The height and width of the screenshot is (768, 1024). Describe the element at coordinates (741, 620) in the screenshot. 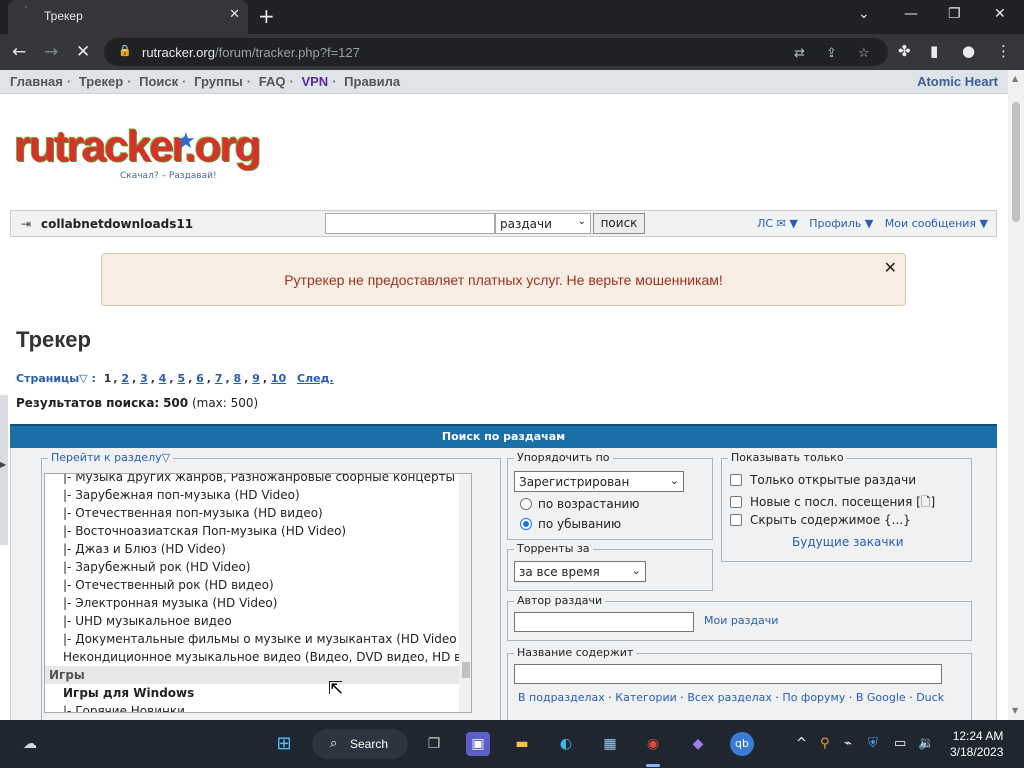

I see `my-releases-link: Мои раздачи` at that location.